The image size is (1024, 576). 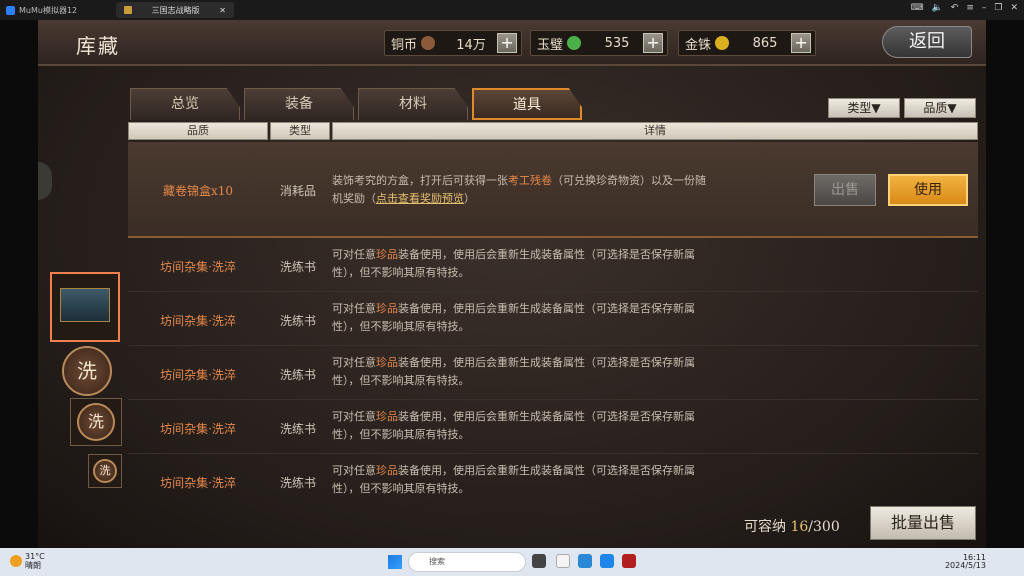 I want to click on desc-highlight: 考工残卷, so click(x=530, y=180).